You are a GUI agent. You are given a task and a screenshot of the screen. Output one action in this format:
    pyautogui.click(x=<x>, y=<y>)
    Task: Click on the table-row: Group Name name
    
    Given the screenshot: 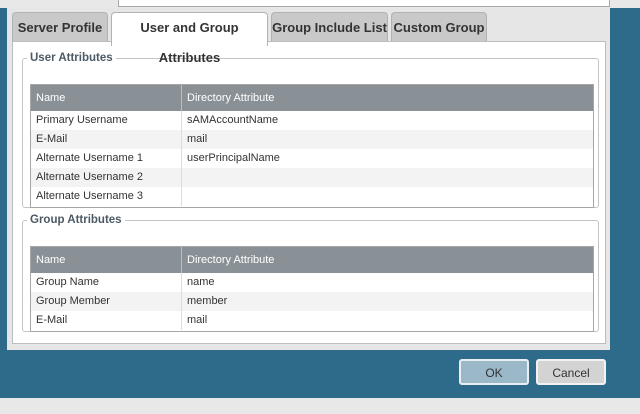 What is the action you would take?
    pyautogui.click(x=312, y=282)
    